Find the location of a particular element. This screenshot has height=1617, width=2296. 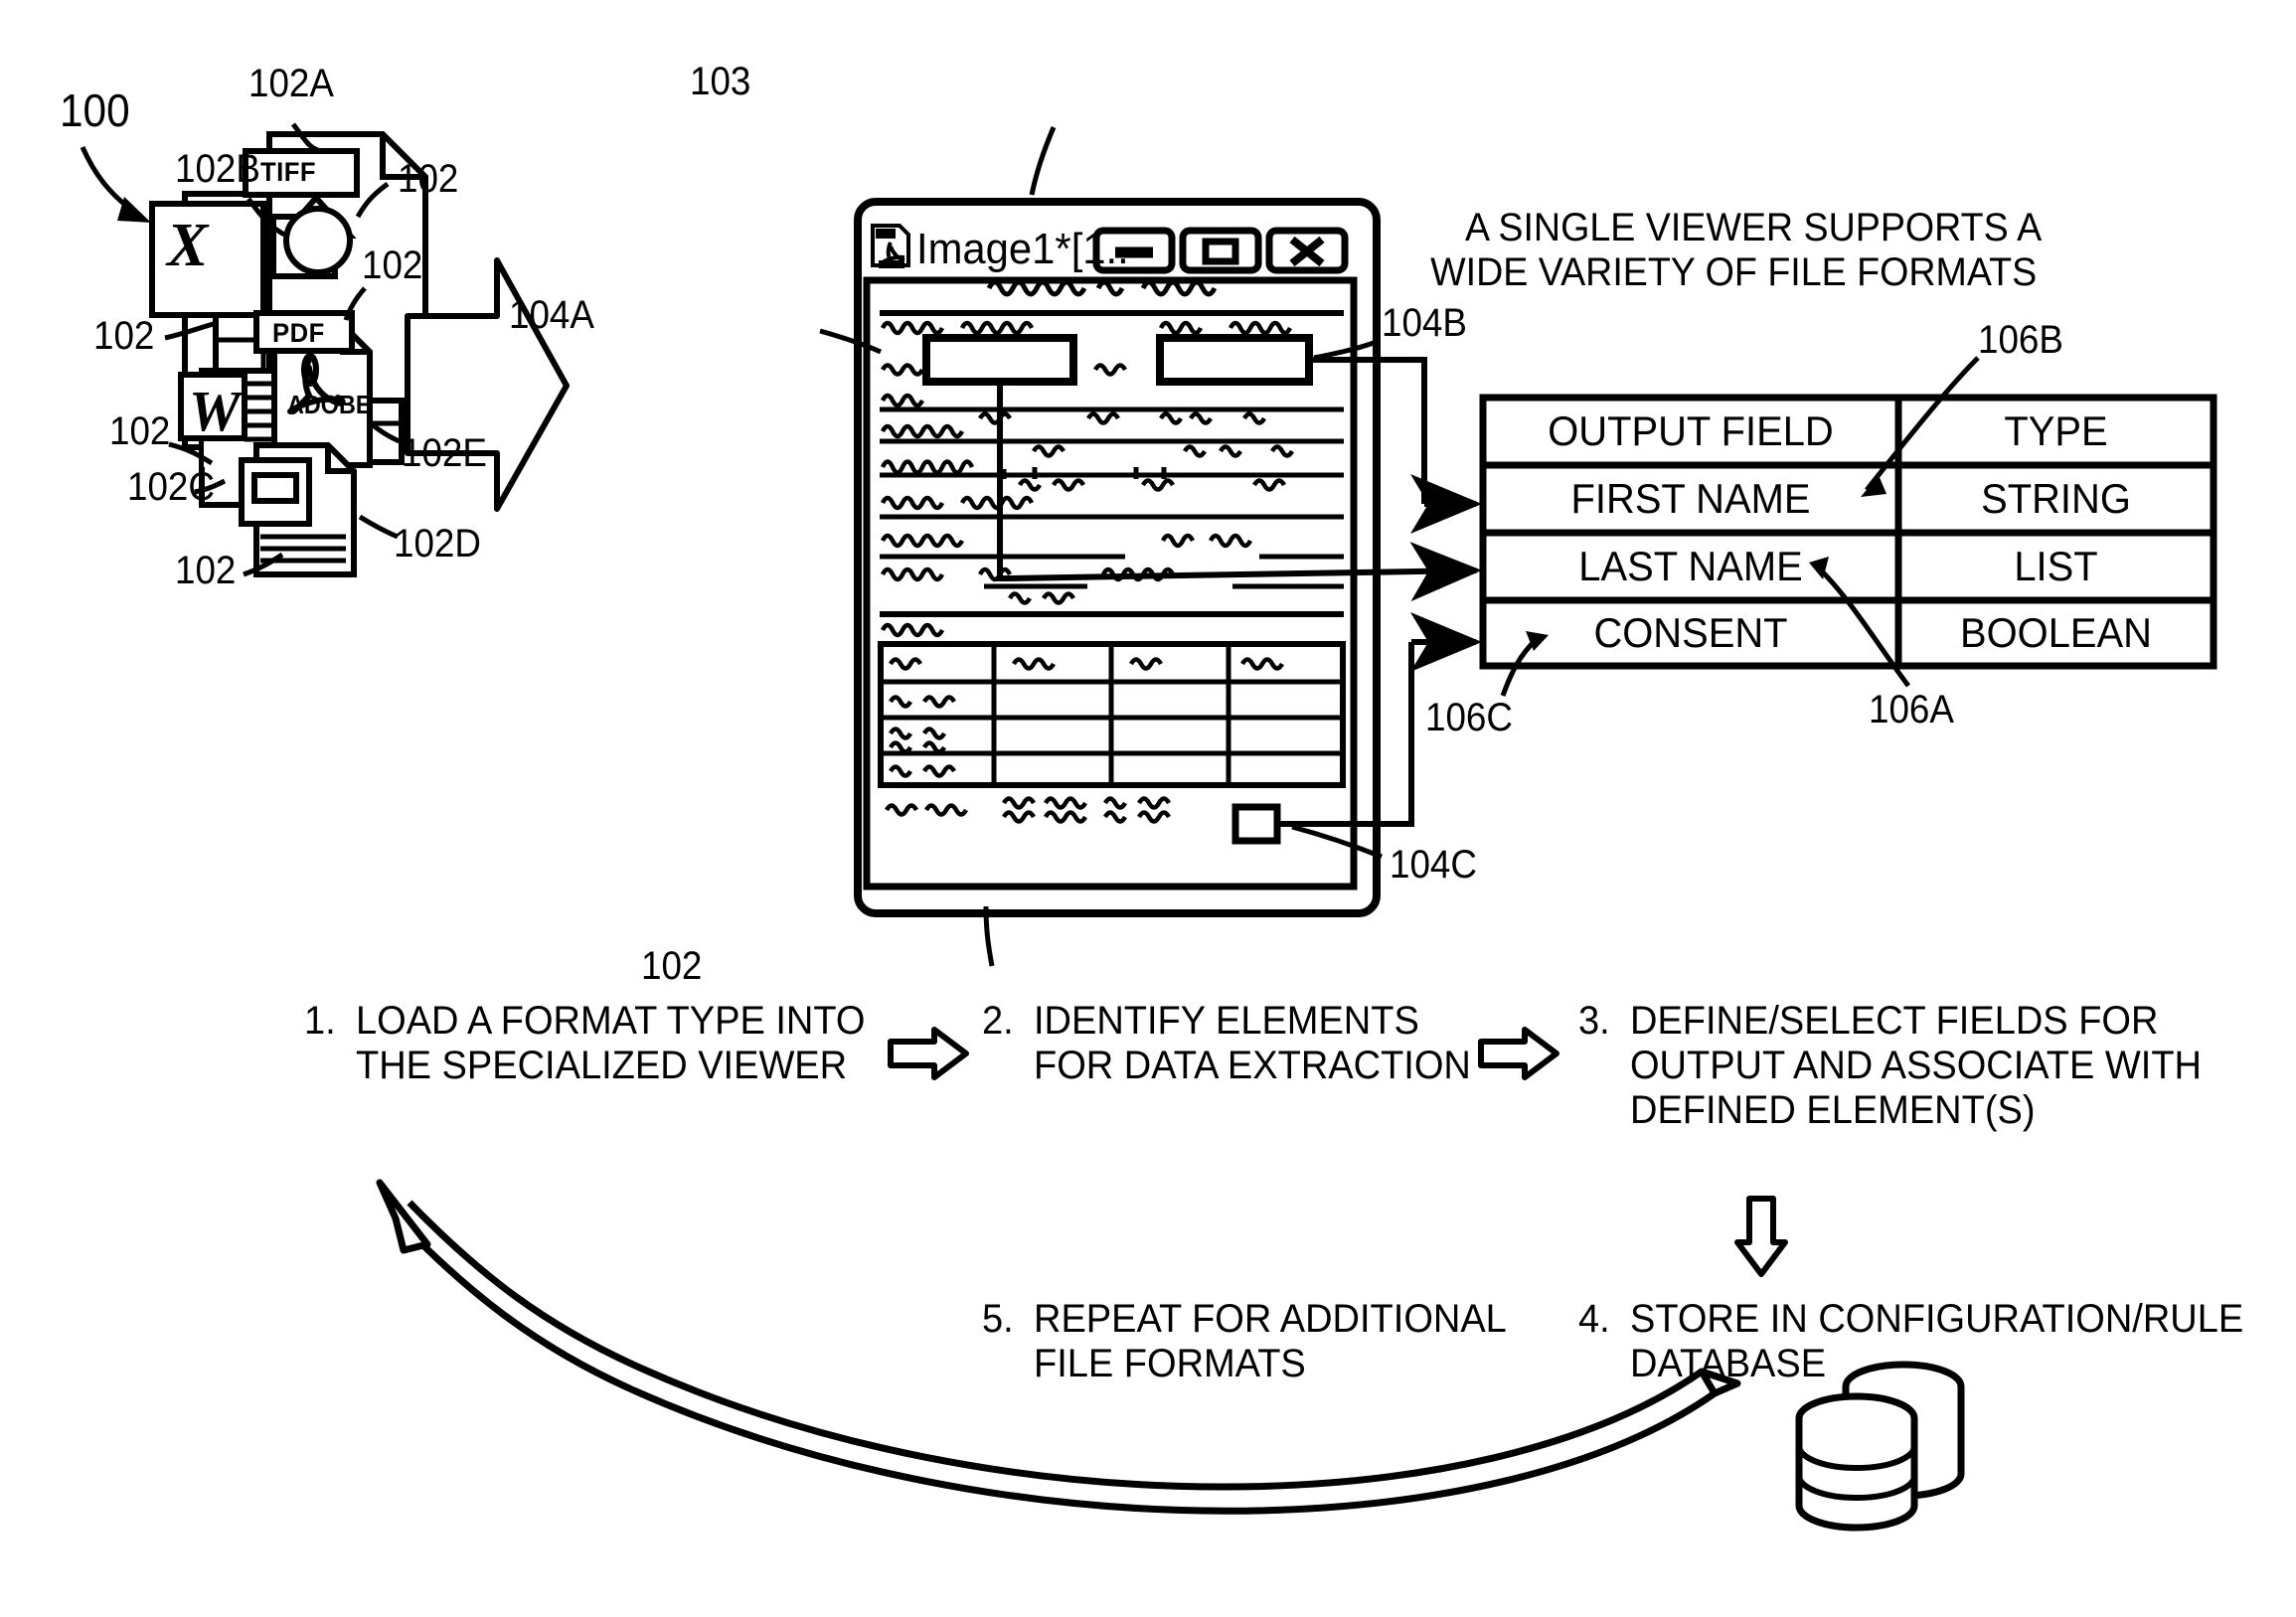

ref-102-tiff: 102 is located at coordinates (428, 179).